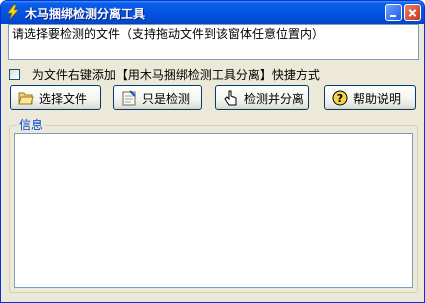 This screenshot has height=303, width=425. Describe the element at coordinates (412, 12) in the screenshot. I see `close-button` at that location.